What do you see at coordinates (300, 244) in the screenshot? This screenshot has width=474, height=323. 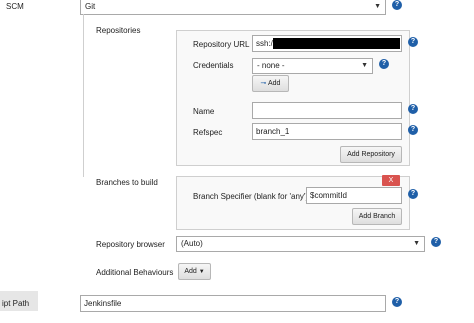 I see `repository-browser-select: (Auto) ▼` at bounding box center [300, 244].